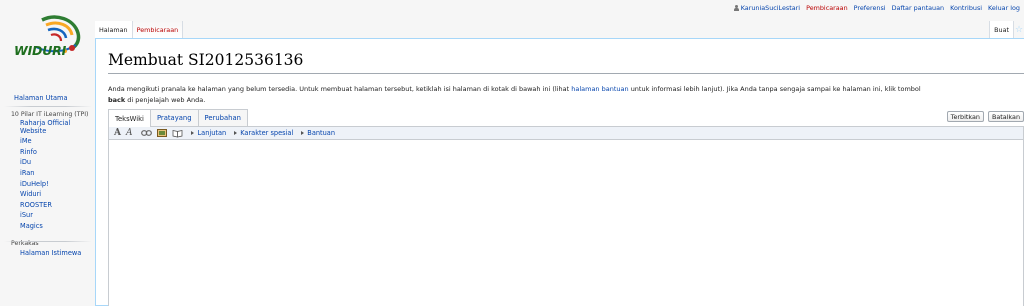  Describe the element at coordinates (566, 73) in the screenshot. I see `heading-divider` at that location.